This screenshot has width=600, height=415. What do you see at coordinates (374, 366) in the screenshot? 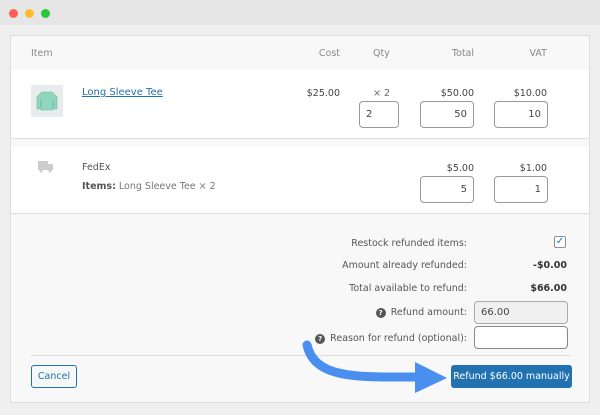
I see `arrow-annotation` at bounding box center [374, 366].